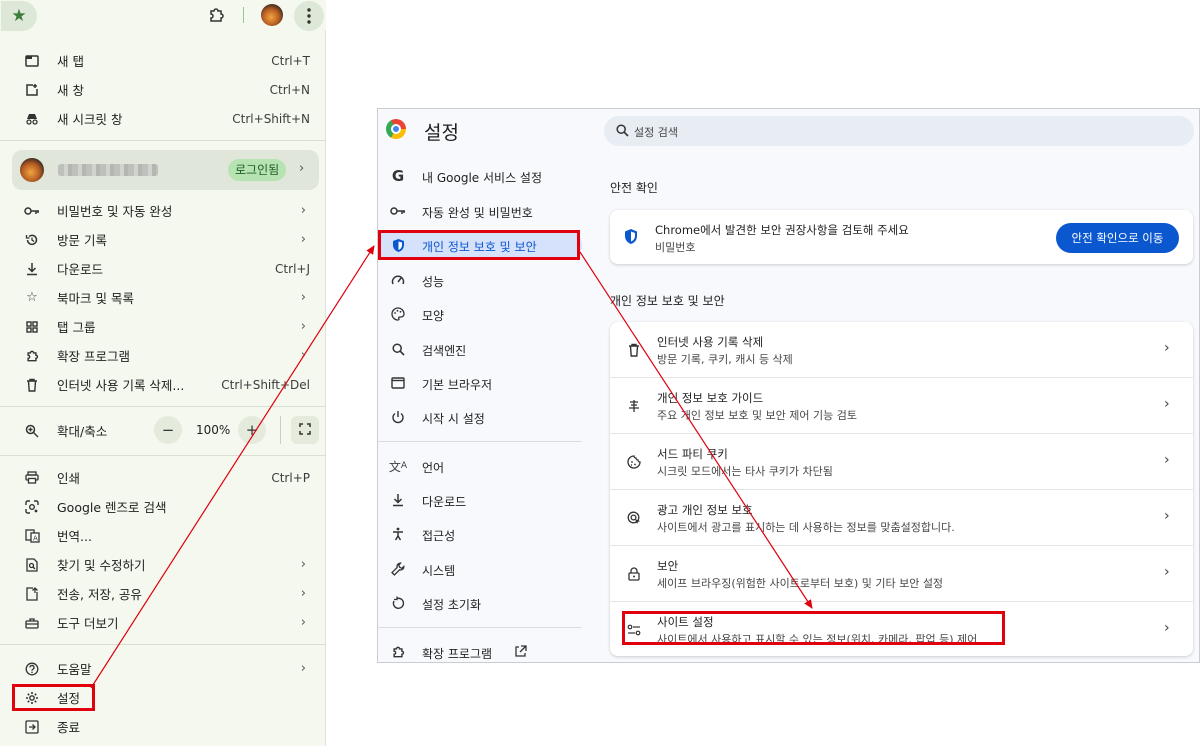 The image size is (1200, 746). I want to click on menu-downloads: 다운로드 Ctrl+J, so click(163, 268).